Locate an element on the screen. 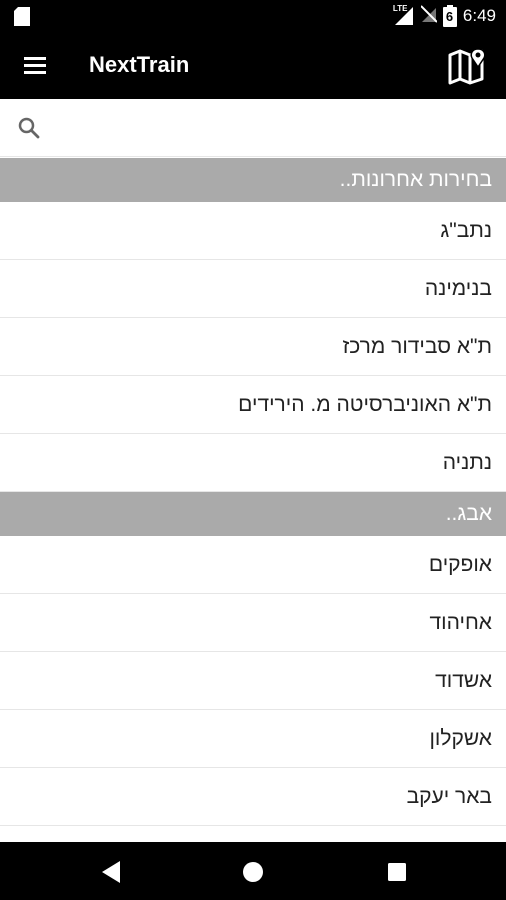 The width and height of the screenshot is (506, 900). list-item: ת"א האוניברסיטה מ. הירידים is located at coordinates (253, 405).